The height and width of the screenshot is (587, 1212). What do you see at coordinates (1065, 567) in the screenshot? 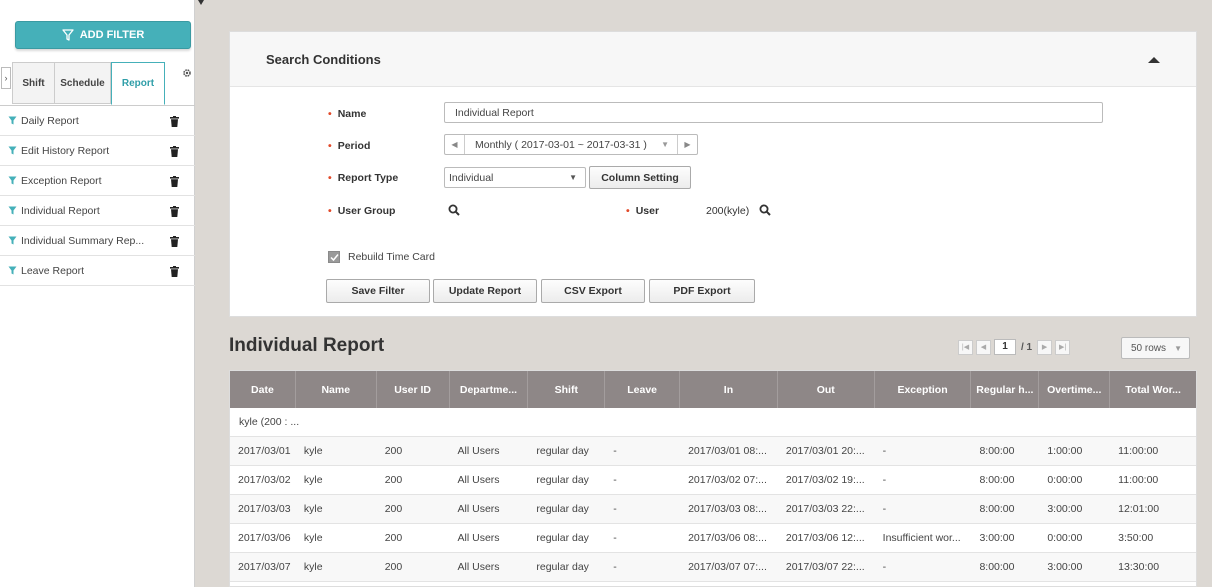
I see `table-cell: 3:00:00` at bounding box center [1065, 567].